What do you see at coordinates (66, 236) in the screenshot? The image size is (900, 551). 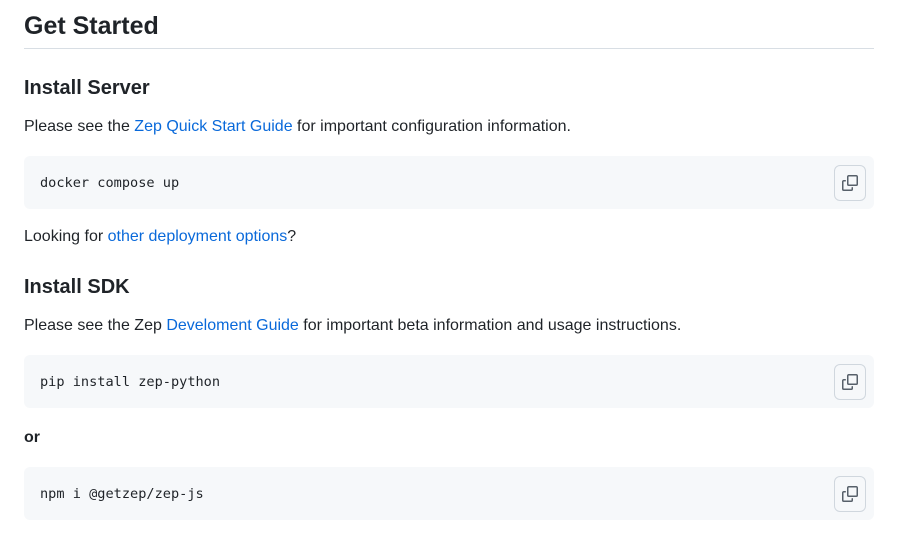 I see `deployment-text-prefix: Looking for` at bounding box center [66, 236].